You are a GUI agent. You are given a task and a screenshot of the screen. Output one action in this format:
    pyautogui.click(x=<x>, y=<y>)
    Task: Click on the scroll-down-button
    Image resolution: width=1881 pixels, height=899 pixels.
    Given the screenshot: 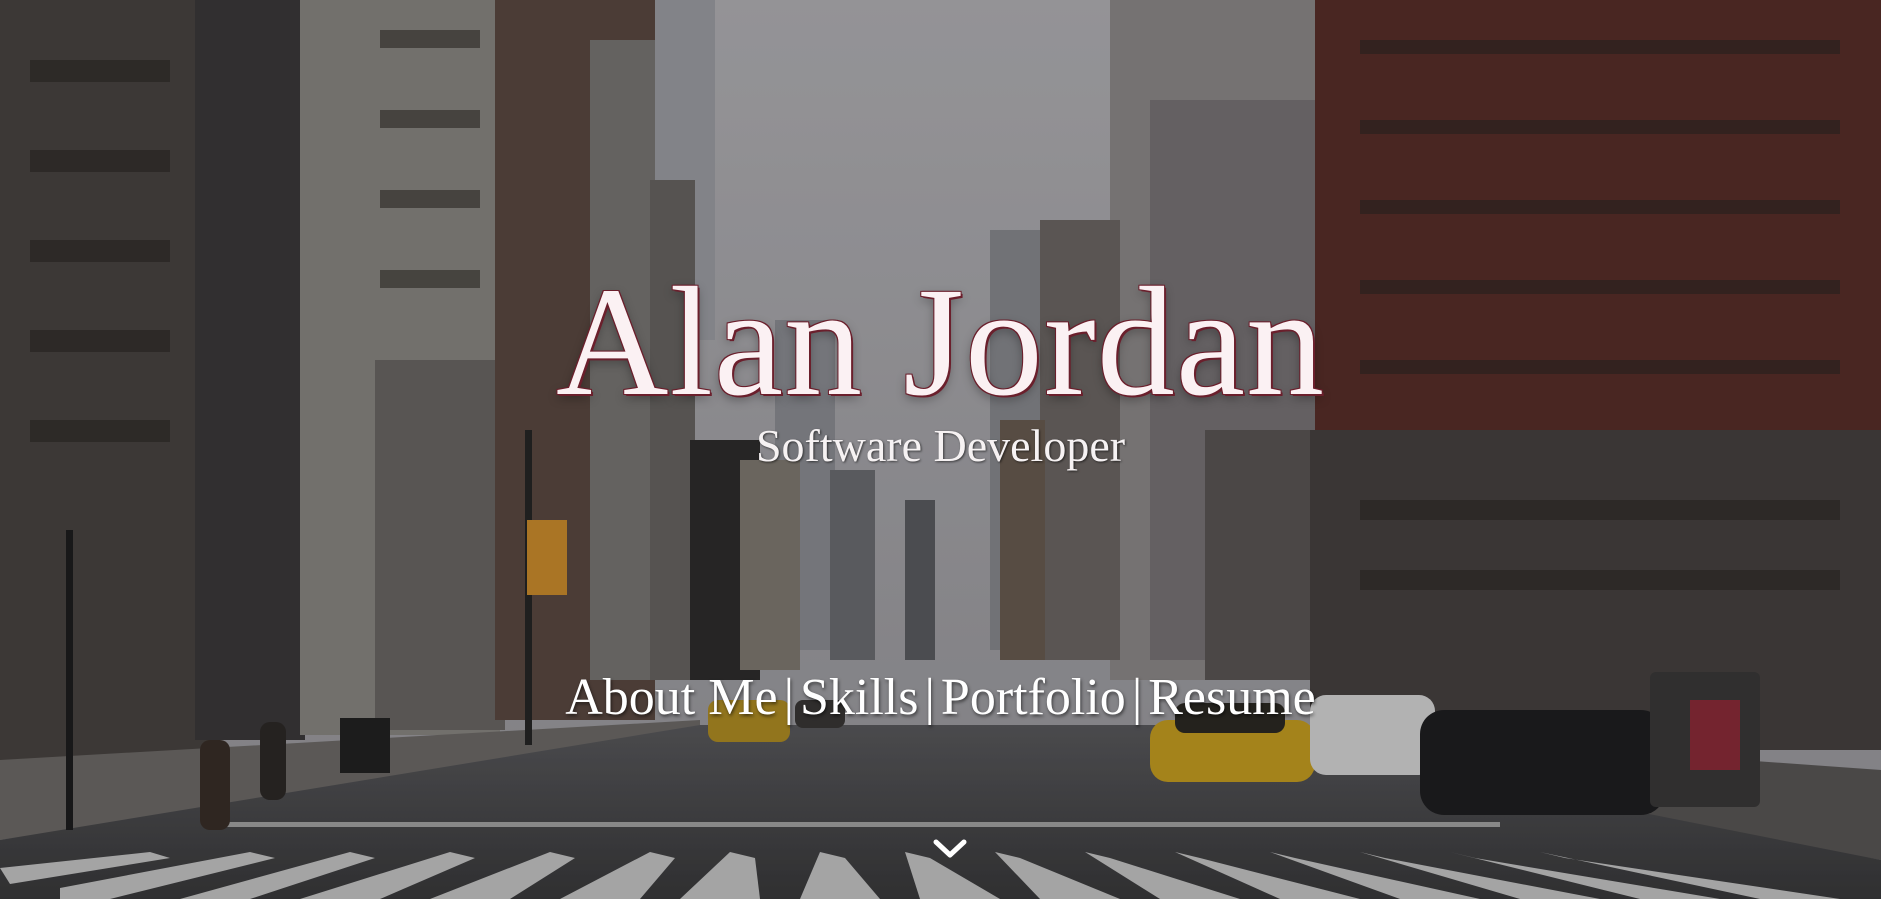 What is the action you would take?
    pyautogui.click(x=950, y=849)
    